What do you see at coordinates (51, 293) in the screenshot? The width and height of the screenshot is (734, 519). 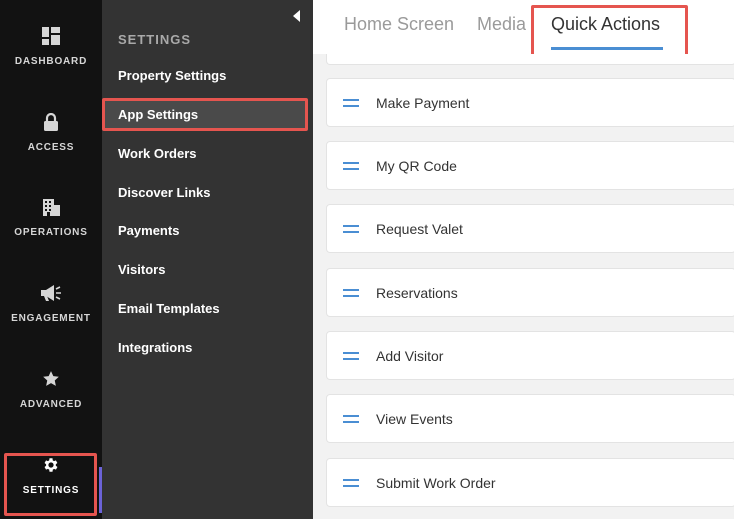 I see `megaphone-icon` at bounding box center [51, 293].